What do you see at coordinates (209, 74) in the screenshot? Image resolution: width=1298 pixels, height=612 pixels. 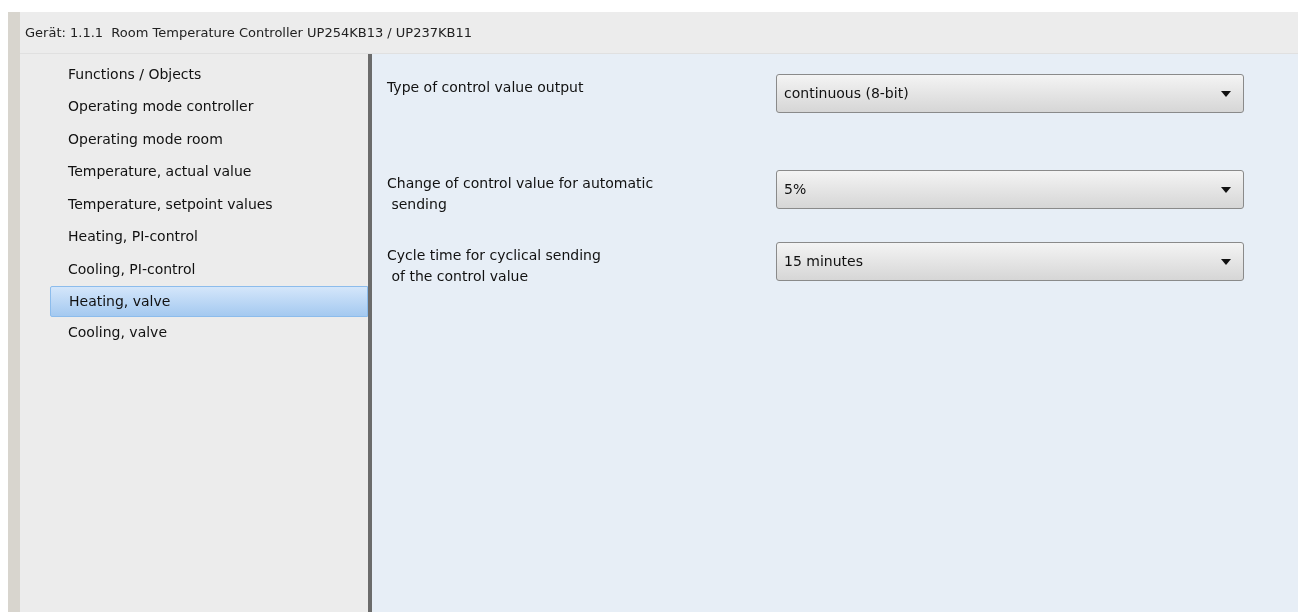 I see `sidebar-item: Functions / Objects` at bounding box center [209, 74].